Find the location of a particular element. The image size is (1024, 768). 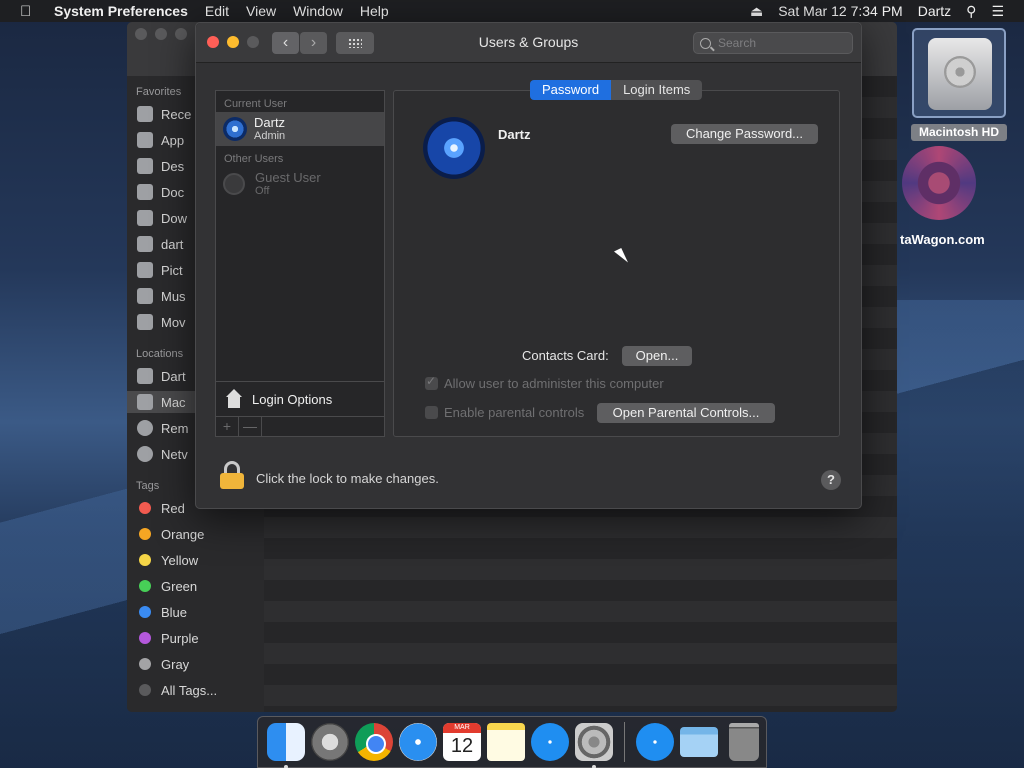

tab-login-items: Login Items is located at coordinates (657, 90).